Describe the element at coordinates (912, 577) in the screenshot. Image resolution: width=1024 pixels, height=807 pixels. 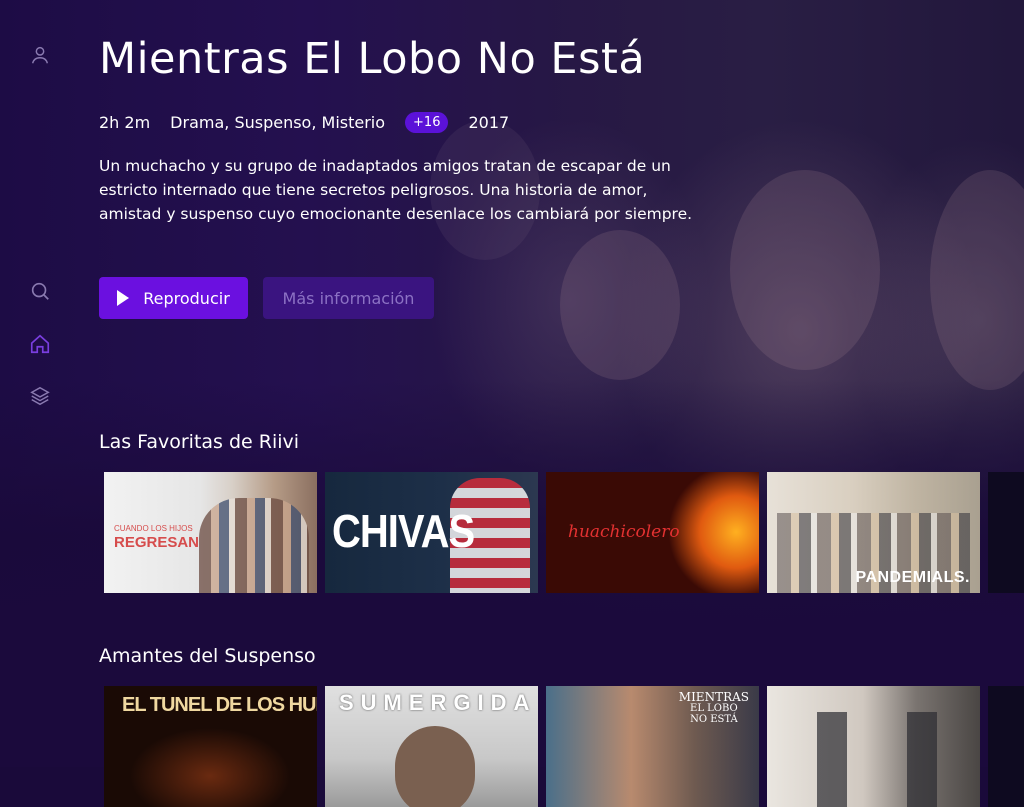
I see `title-card-label: PANDEMIALS.` at that location.